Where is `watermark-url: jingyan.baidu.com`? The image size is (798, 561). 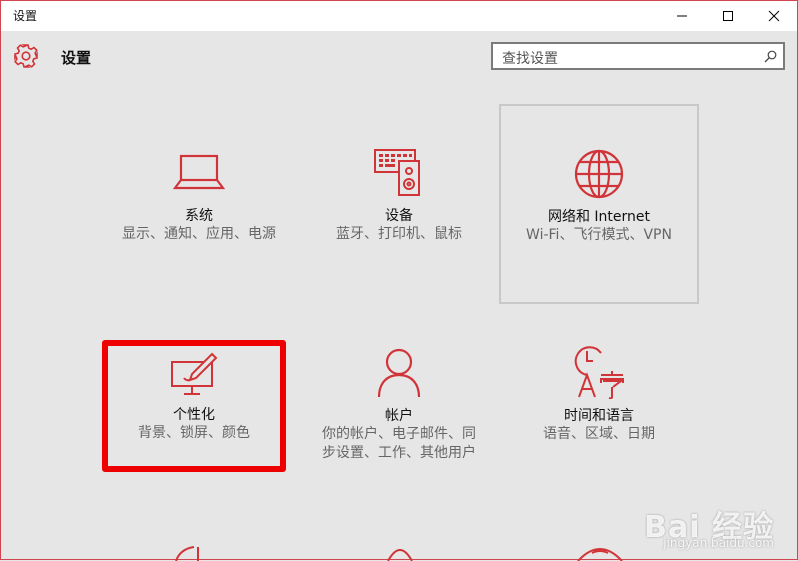 watermark-url: jingyan.baidu.com is located at coordinates (718, 543).